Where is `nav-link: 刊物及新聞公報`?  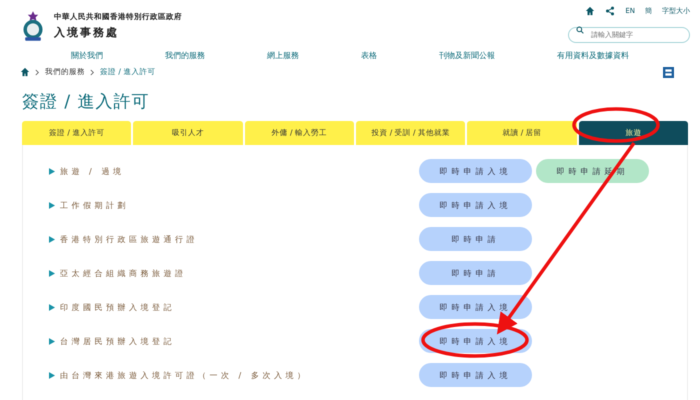
nav-link: 刊物及新聞公報 is located at coordinates (467, 55).